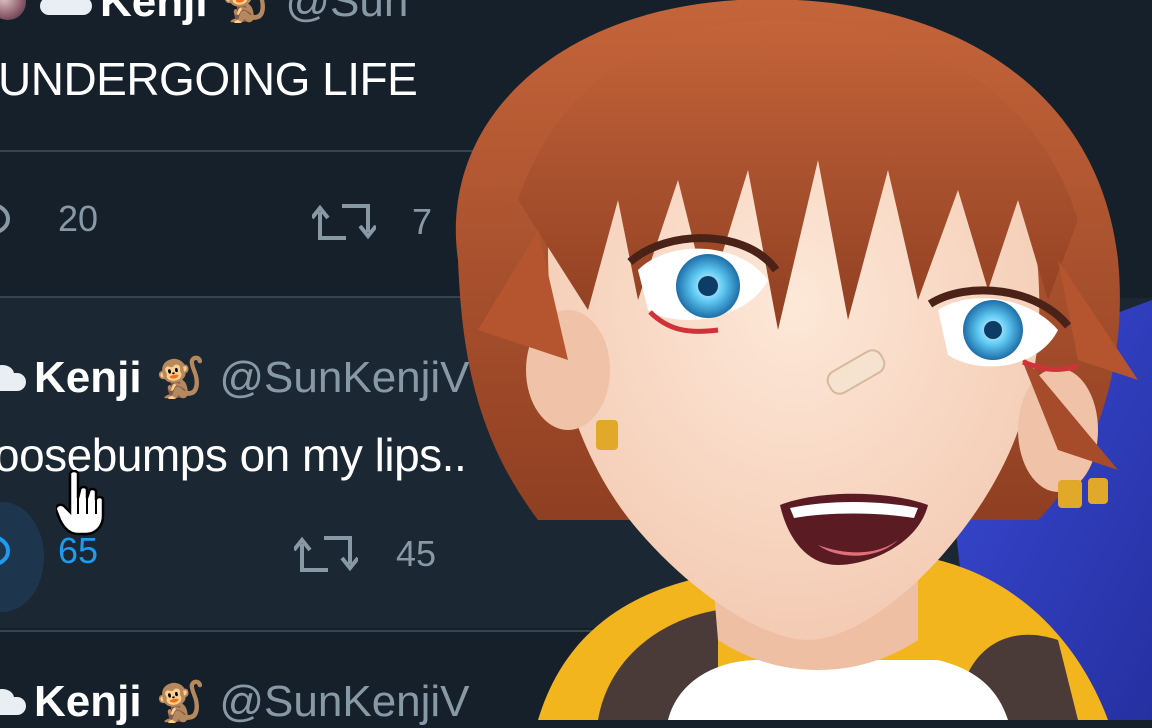 This screenshot has width=1152, height=728. I want to click on reply-button: 65, so click(49, 551).